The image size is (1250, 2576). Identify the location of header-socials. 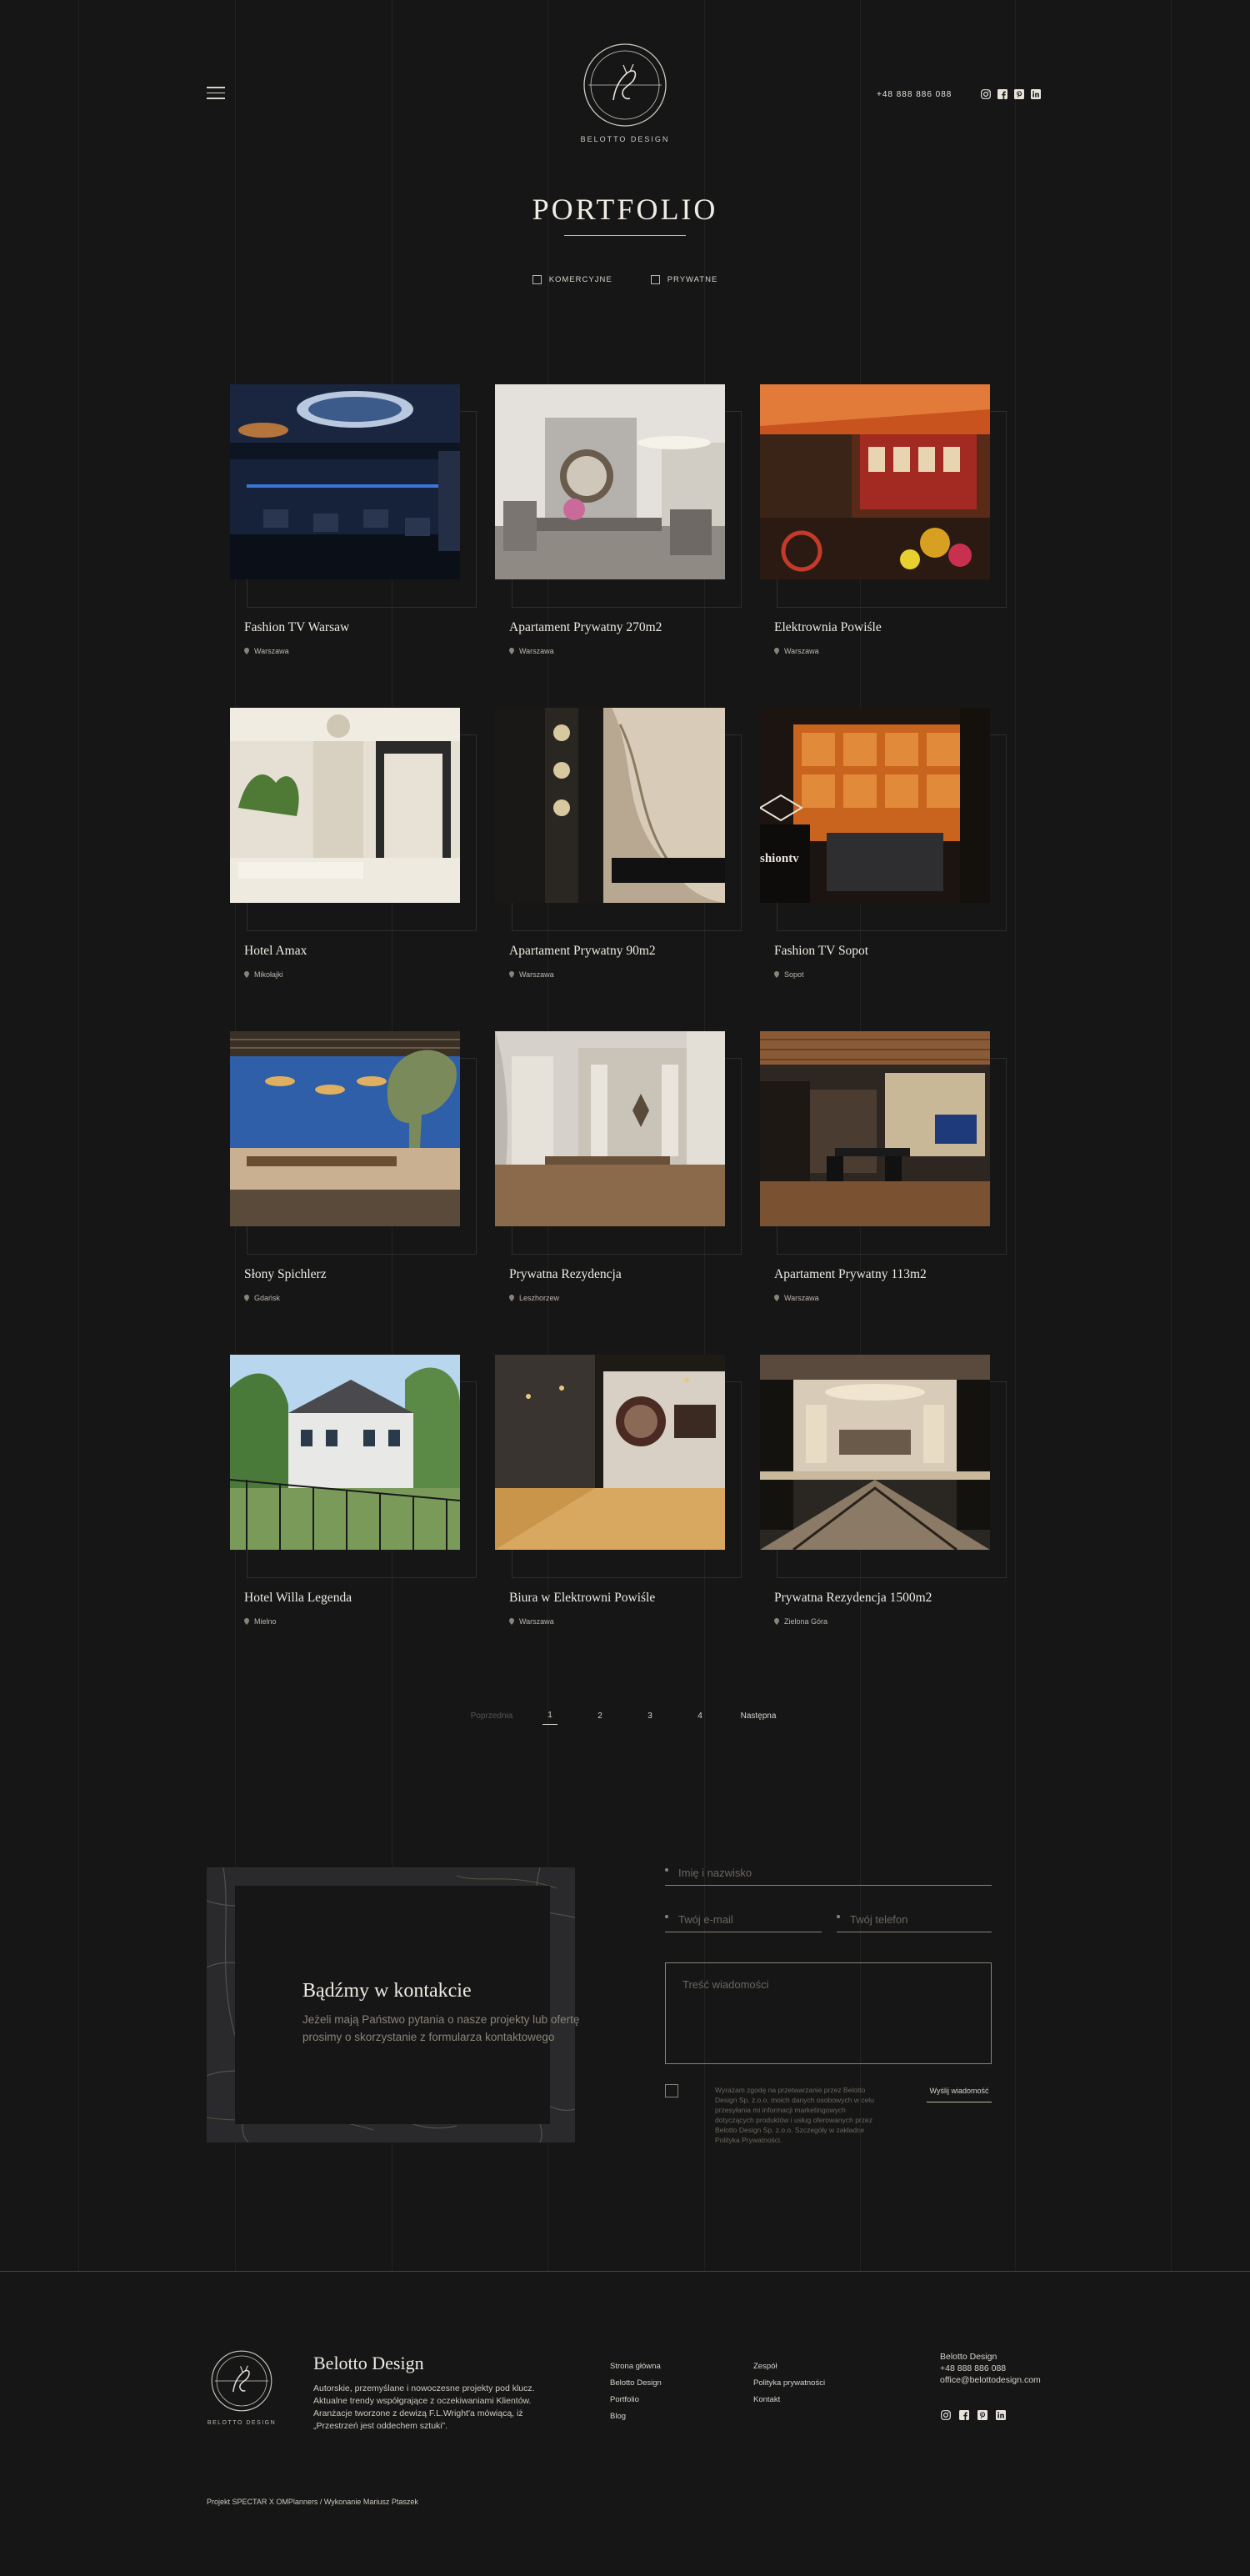
(1010, 93).